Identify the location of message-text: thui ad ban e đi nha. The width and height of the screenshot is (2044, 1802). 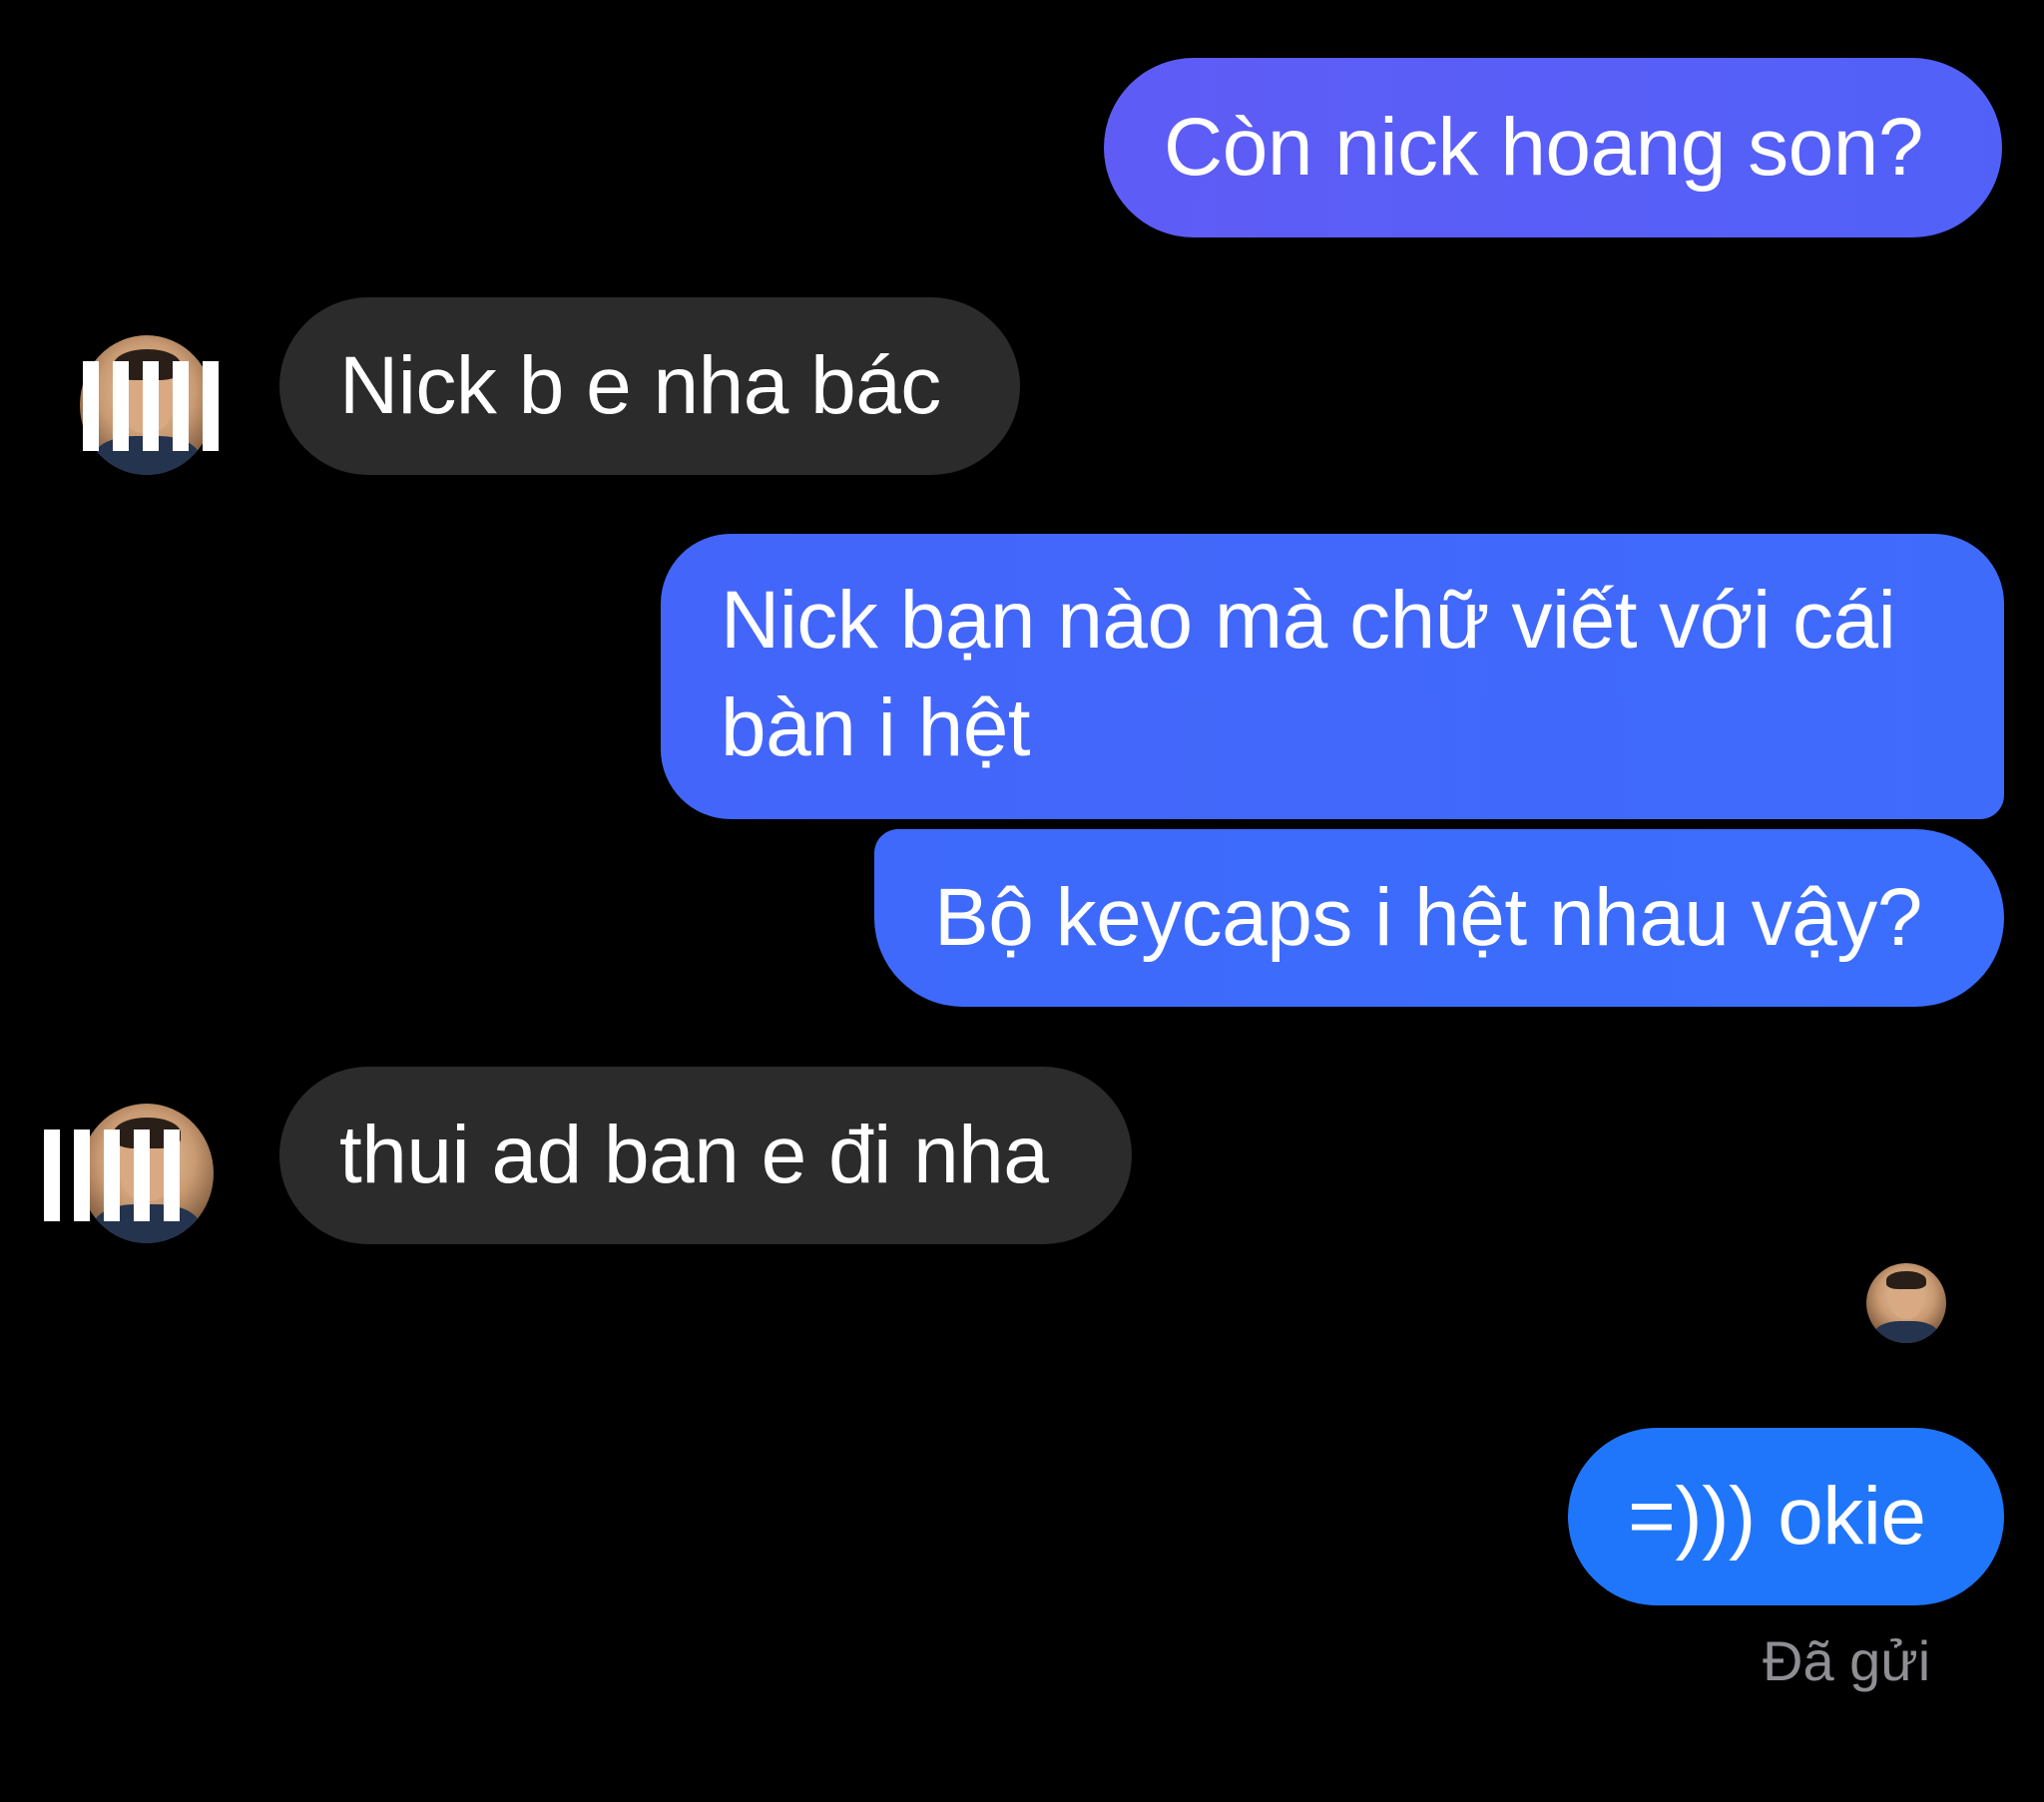
(694, 1155).